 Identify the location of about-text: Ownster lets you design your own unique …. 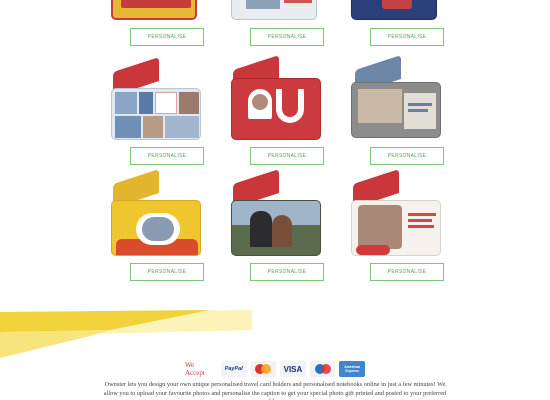
(275, 390).